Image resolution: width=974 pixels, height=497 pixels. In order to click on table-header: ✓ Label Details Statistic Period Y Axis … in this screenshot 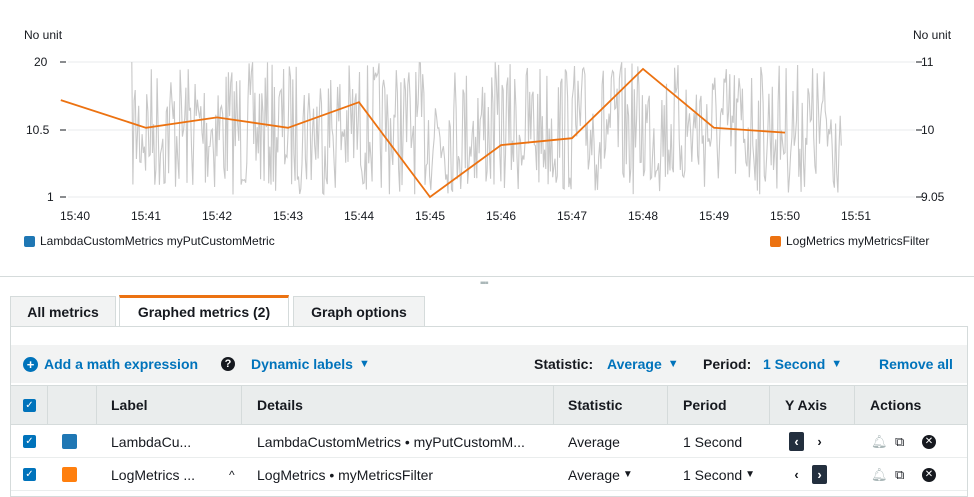, I will do `click(489, 405)`.